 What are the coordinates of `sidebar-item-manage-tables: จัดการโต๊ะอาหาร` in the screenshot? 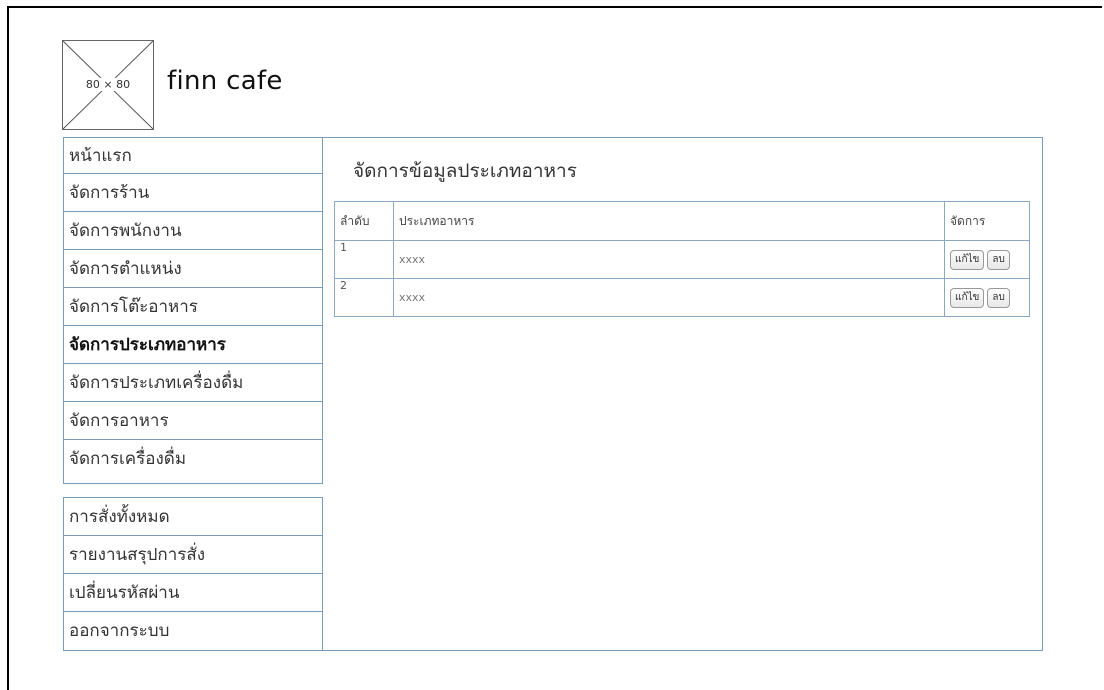 It's located at (193, 307).